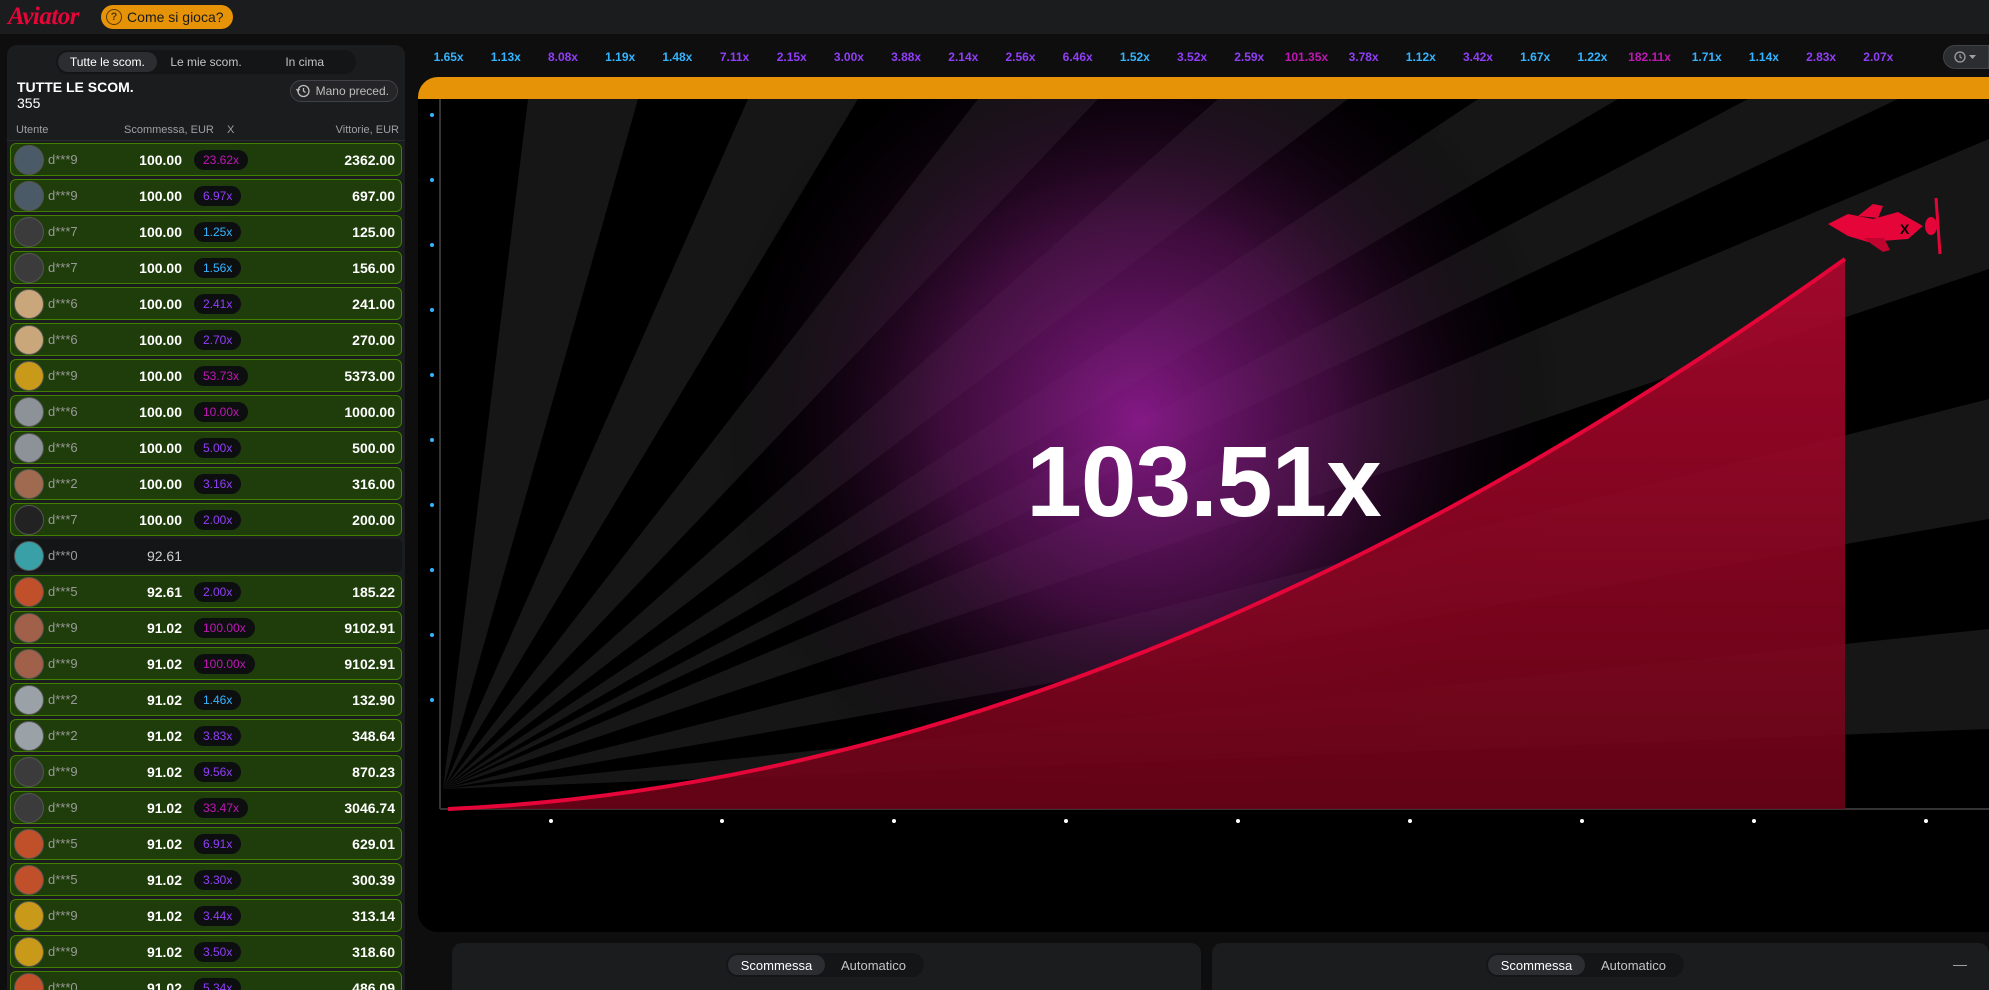  I want to click on bet-user: d***5, so click(63, 843).